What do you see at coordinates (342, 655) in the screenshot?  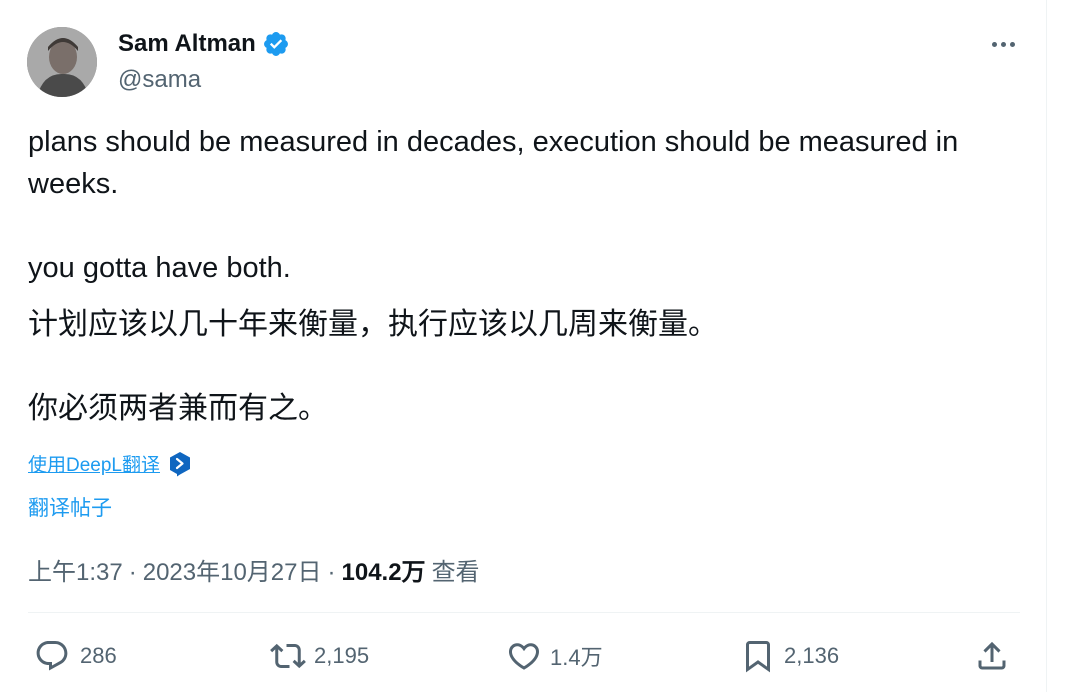 I see `repost-count: 2,195` at bounding box center [342, 655].